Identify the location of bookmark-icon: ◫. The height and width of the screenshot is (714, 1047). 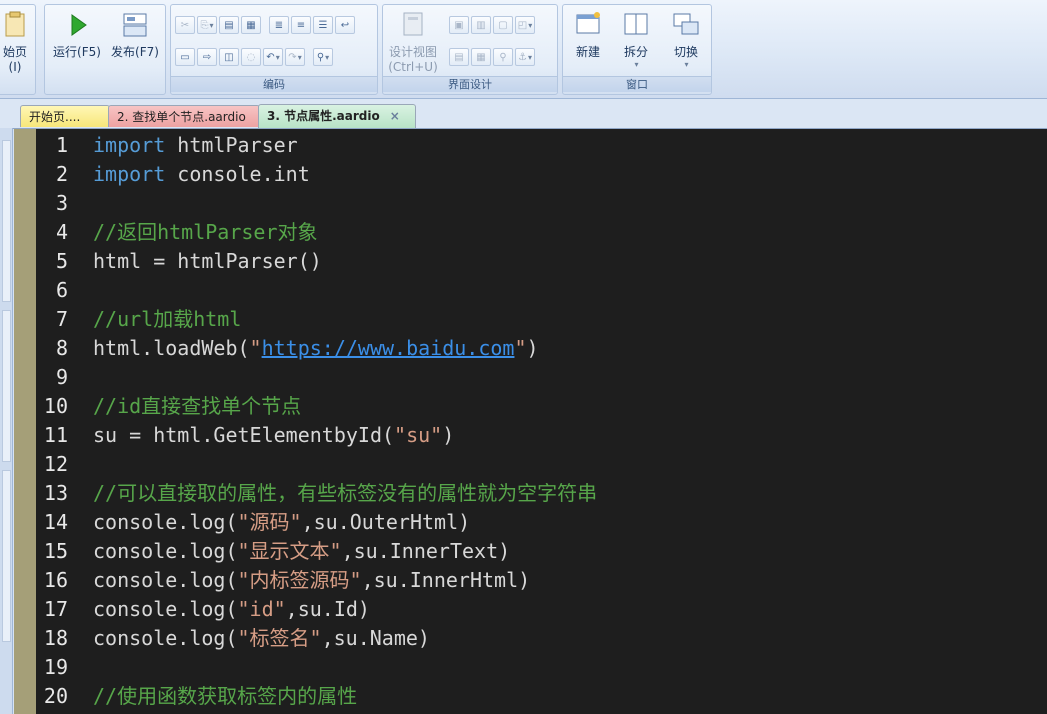
(229, 57).